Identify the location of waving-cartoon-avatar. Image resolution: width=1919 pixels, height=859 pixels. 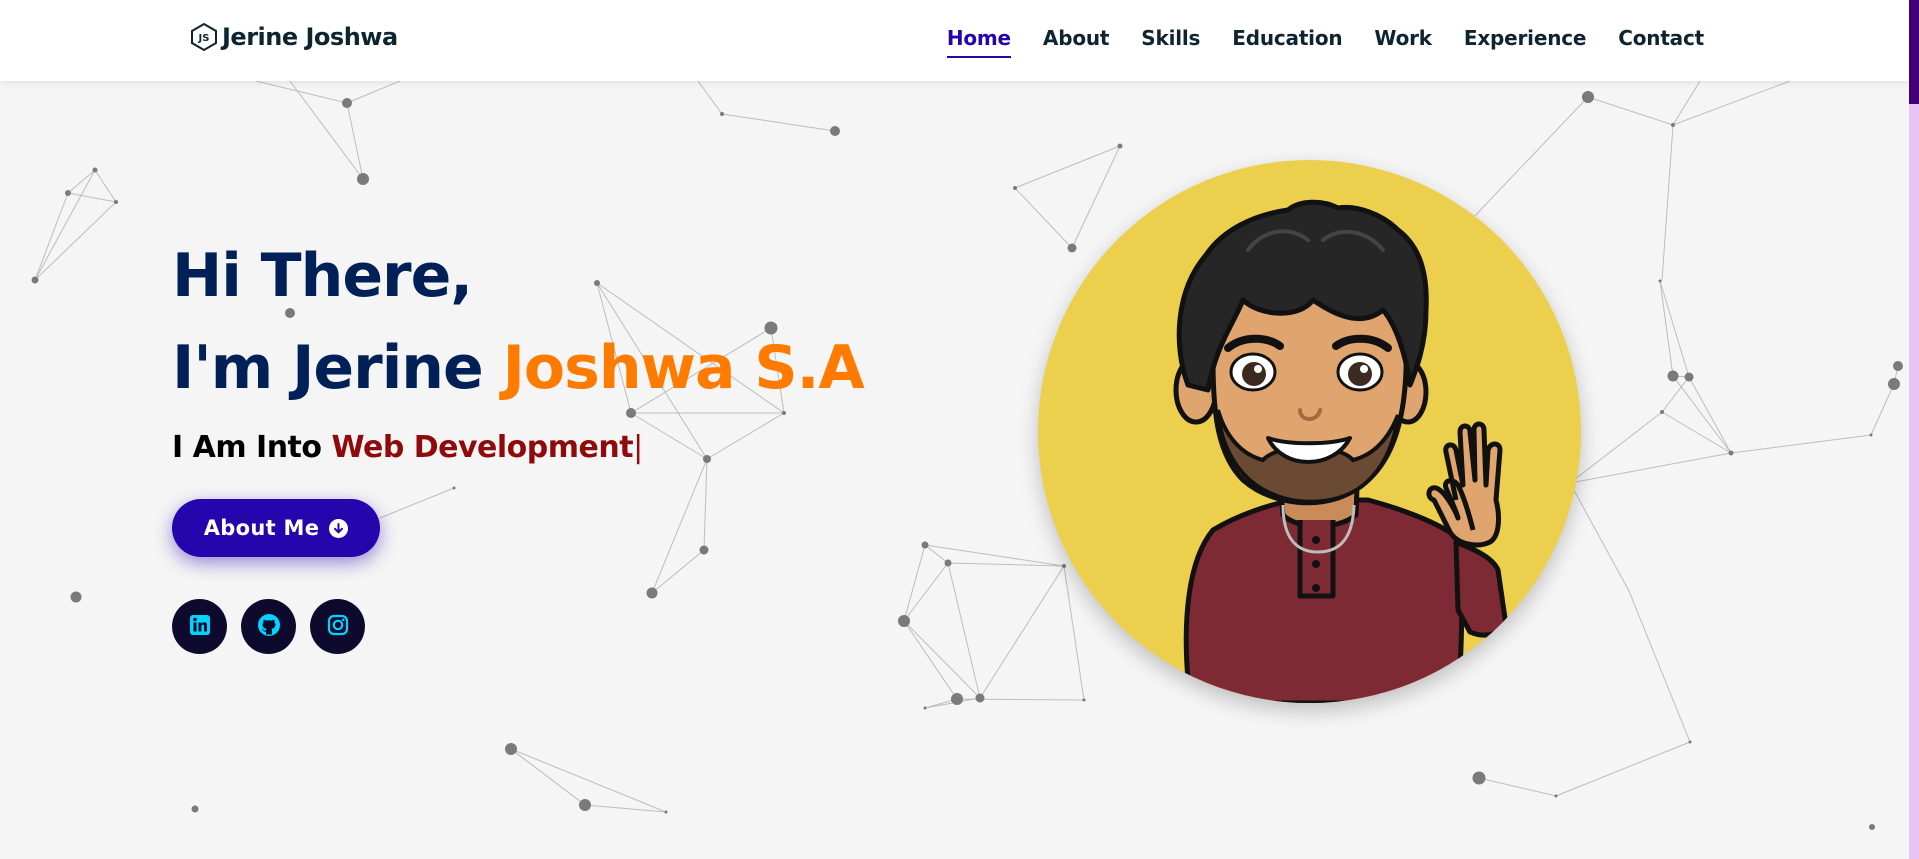
(1341, 451).